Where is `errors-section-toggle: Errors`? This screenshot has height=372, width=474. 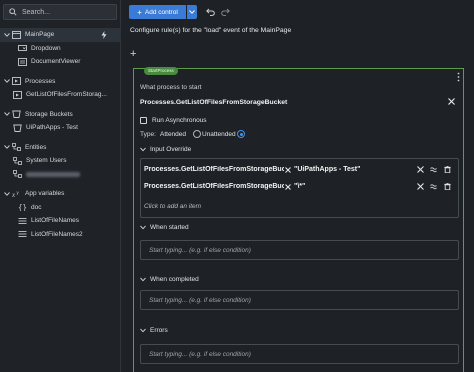
errors-section-toggle: Errors is located at coordinates (154, 330).